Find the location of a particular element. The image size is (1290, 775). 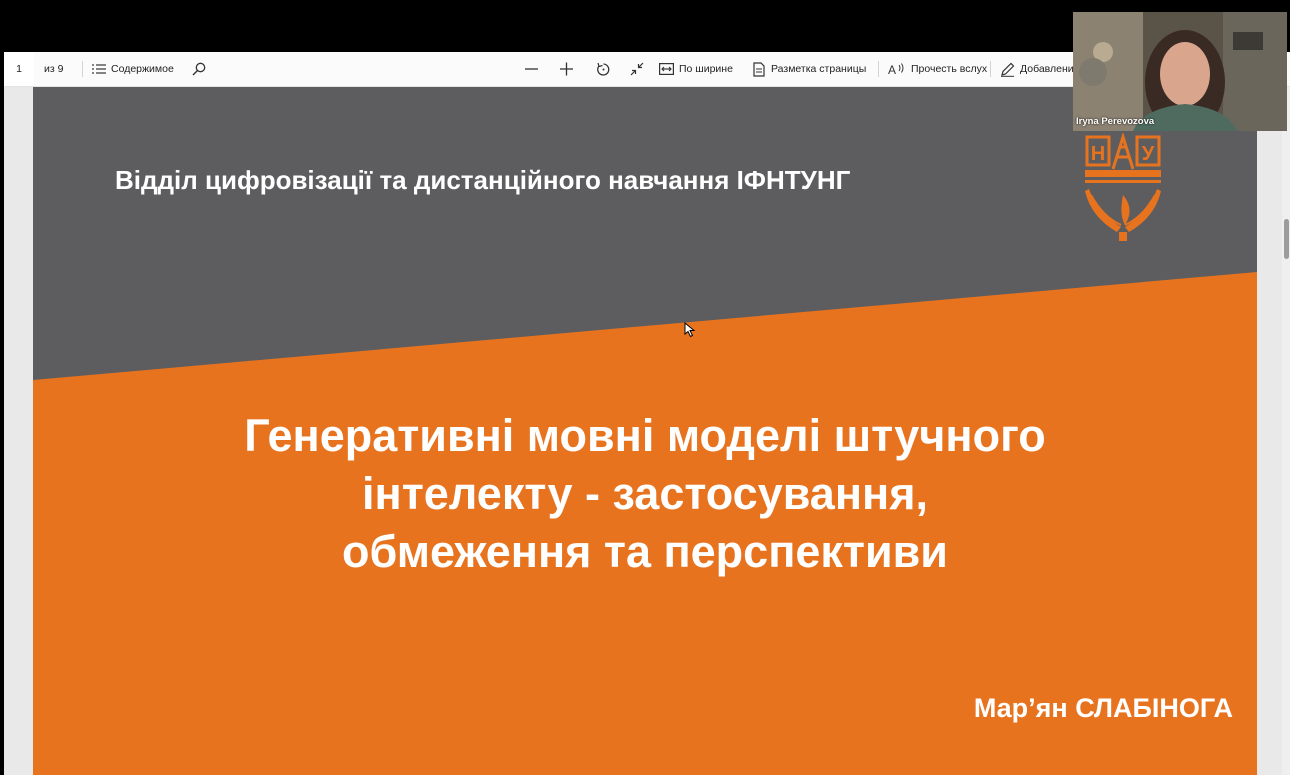

page-number: 1 is located at coordinates (19, 69).